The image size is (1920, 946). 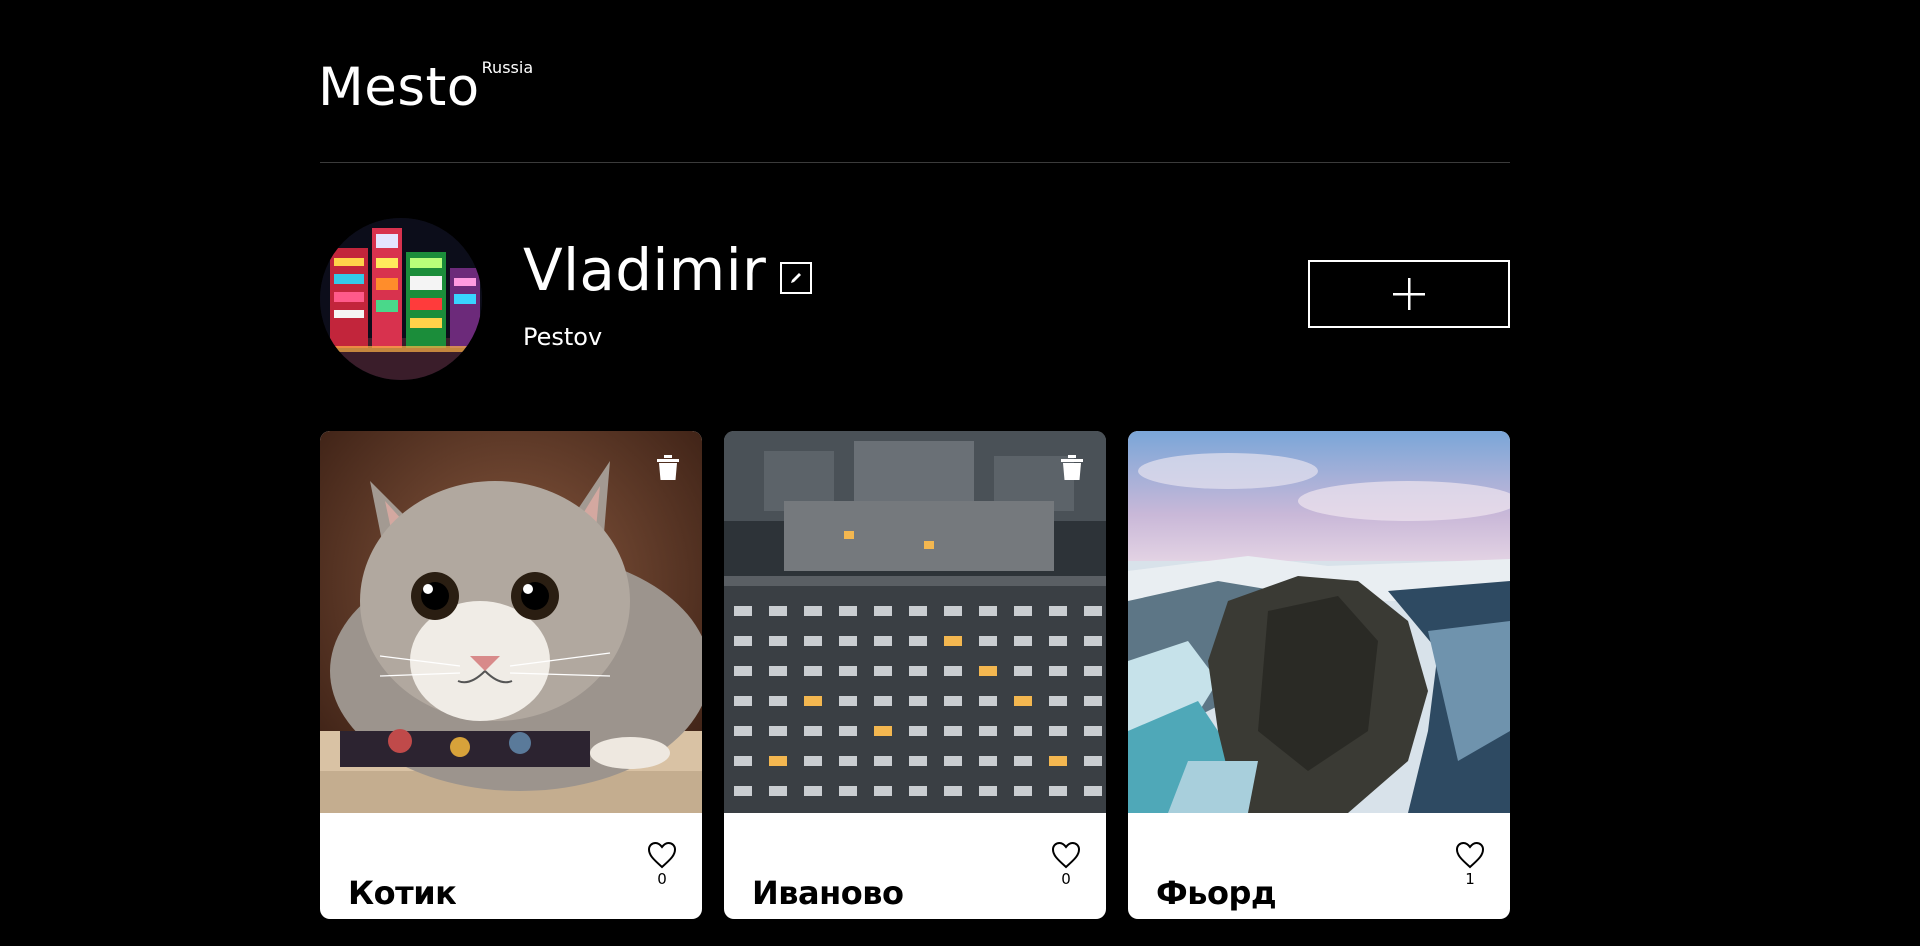 I want to click on card-footer: Фьорд 1, so click(x=1319, y=866).